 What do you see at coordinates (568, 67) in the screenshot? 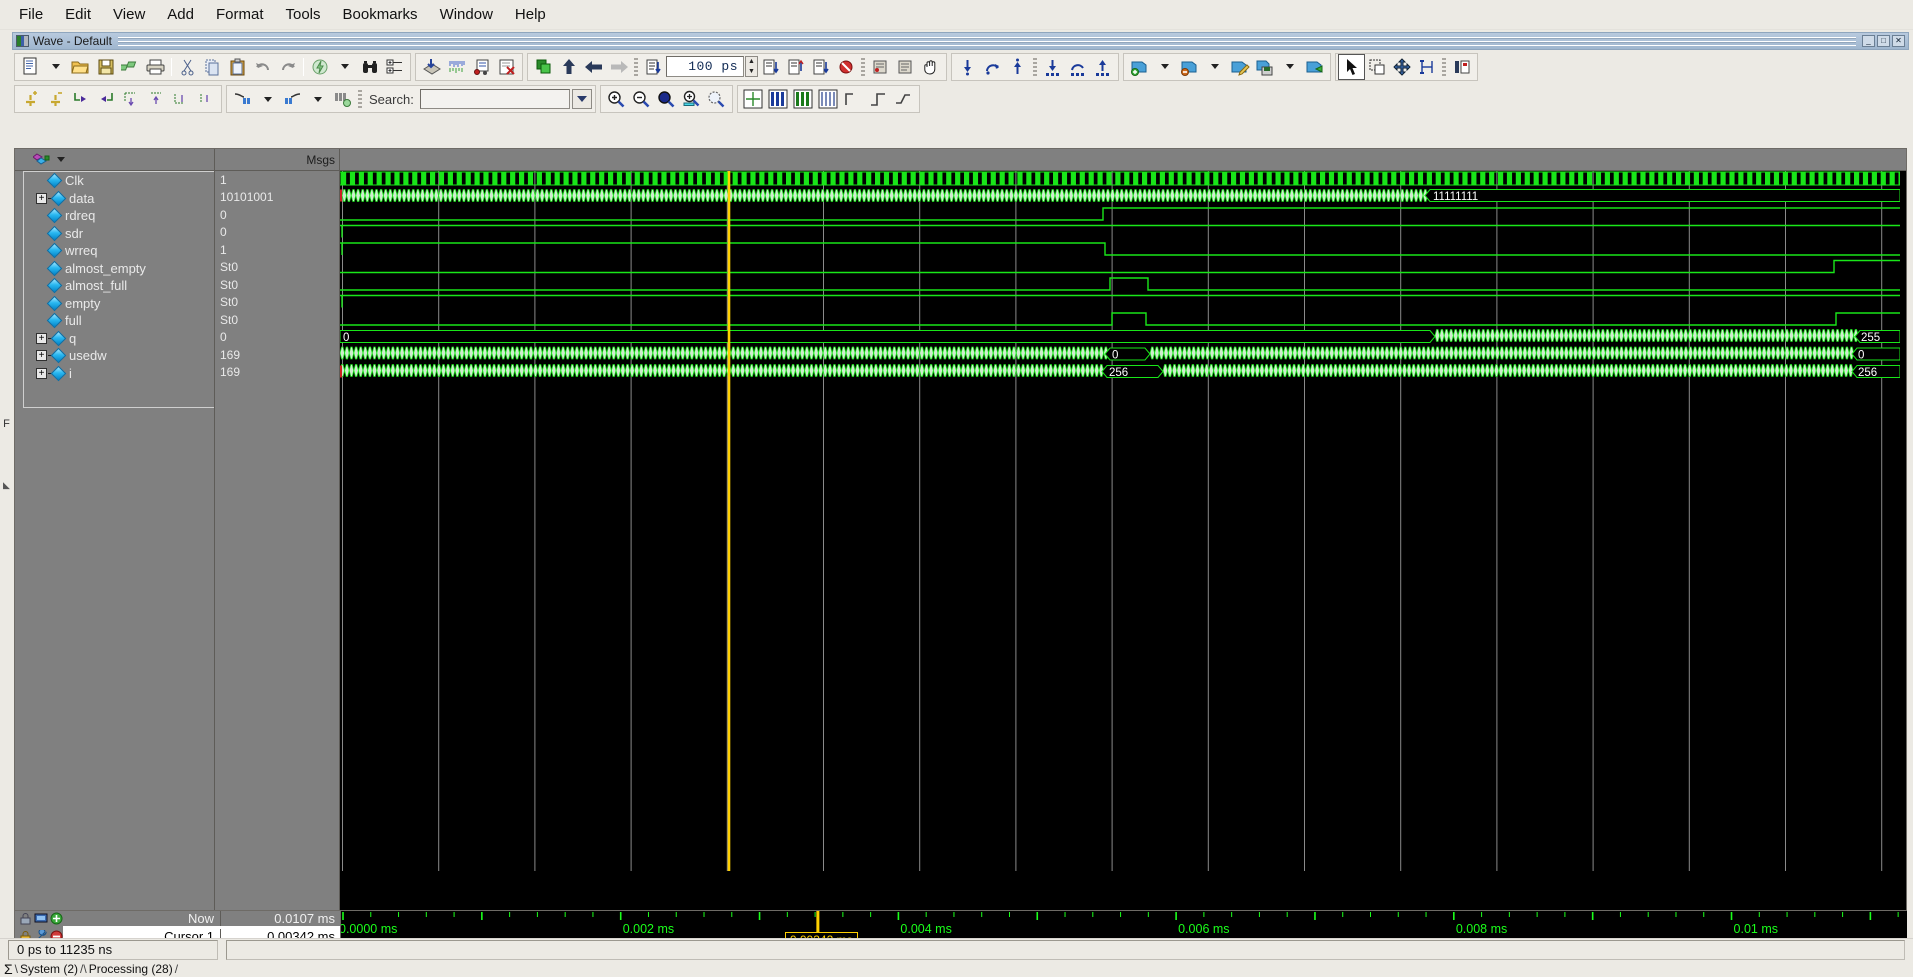
I see `run-up-icon` at bounding box center [568, 67].